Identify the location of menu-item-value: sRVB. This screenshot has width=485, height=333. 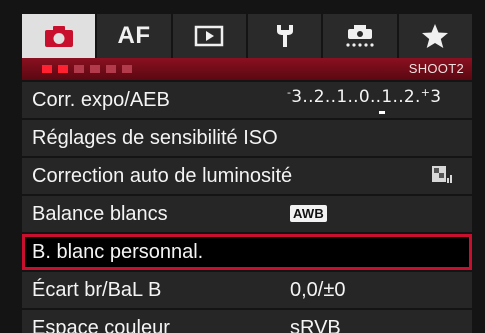
(315, 324).